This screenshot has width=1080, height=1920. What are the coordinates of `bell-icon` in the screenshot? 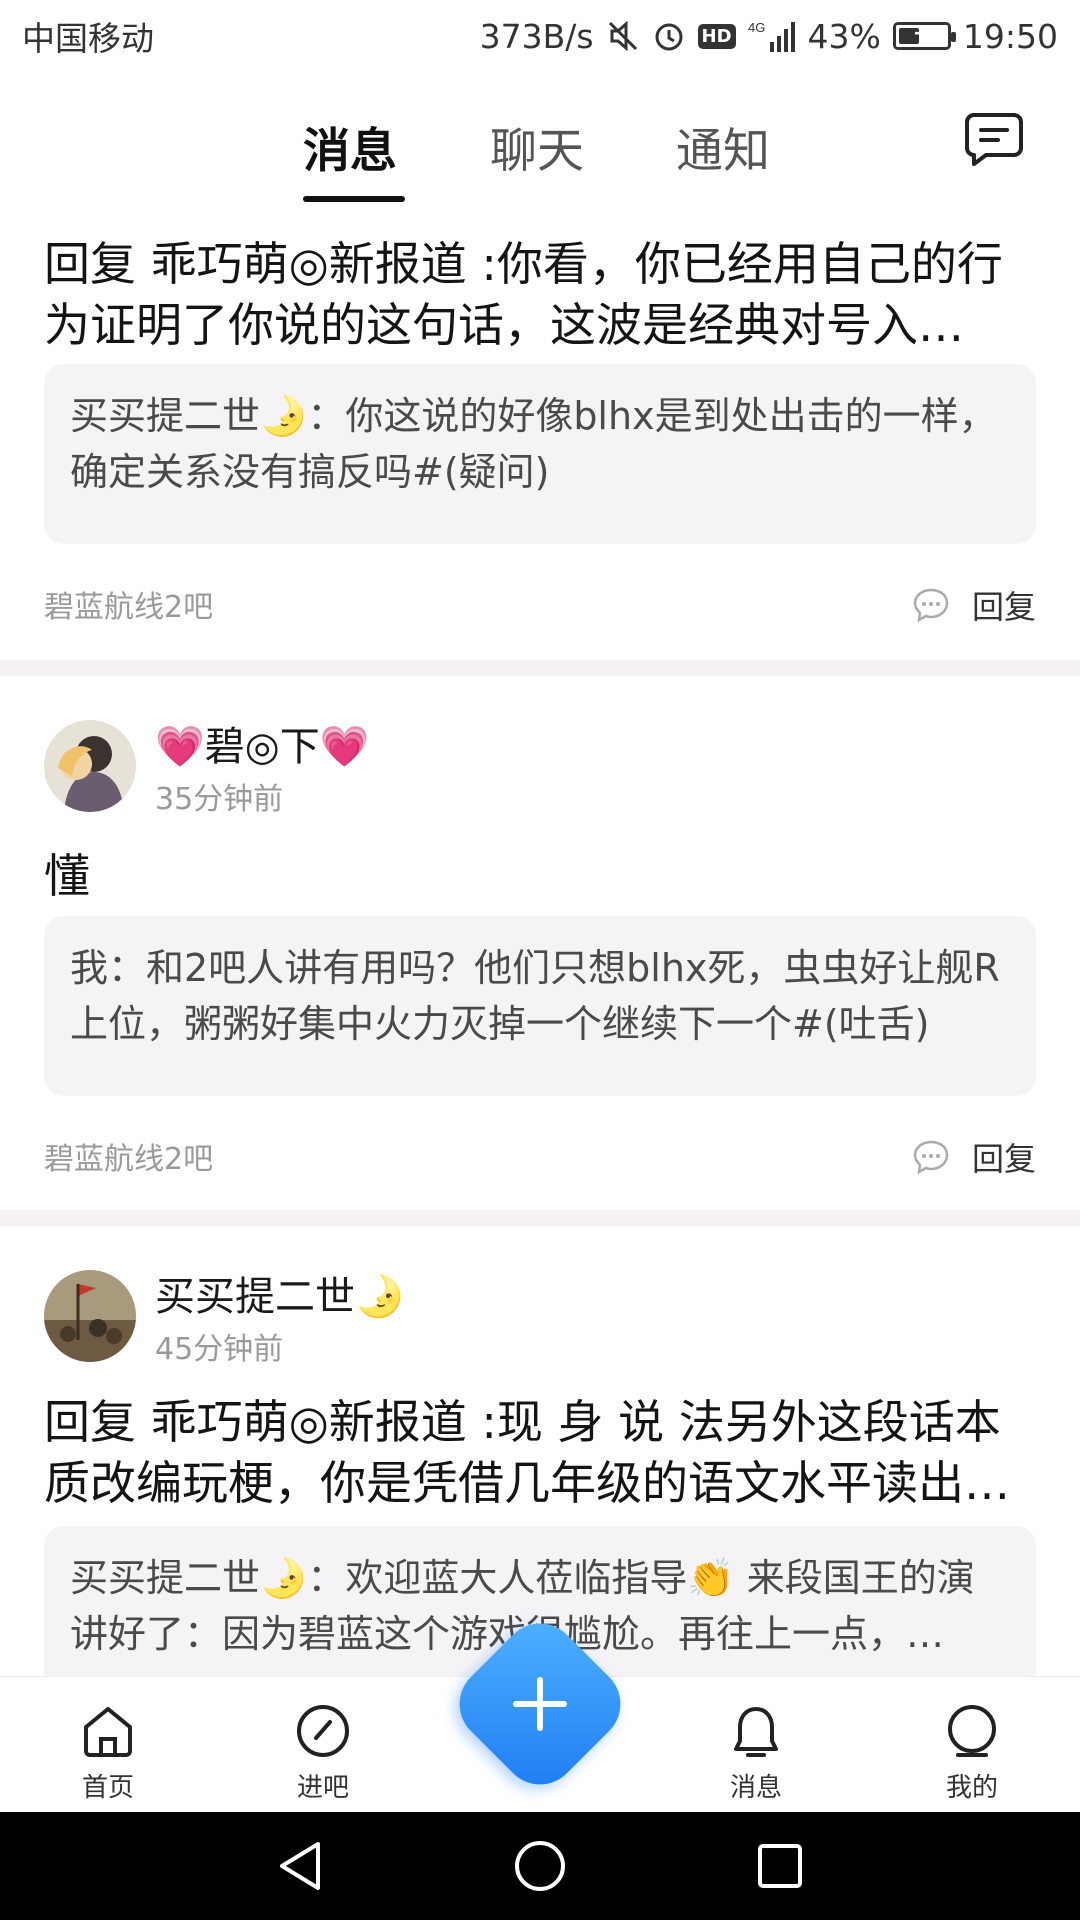 It's located at (756, 1732).